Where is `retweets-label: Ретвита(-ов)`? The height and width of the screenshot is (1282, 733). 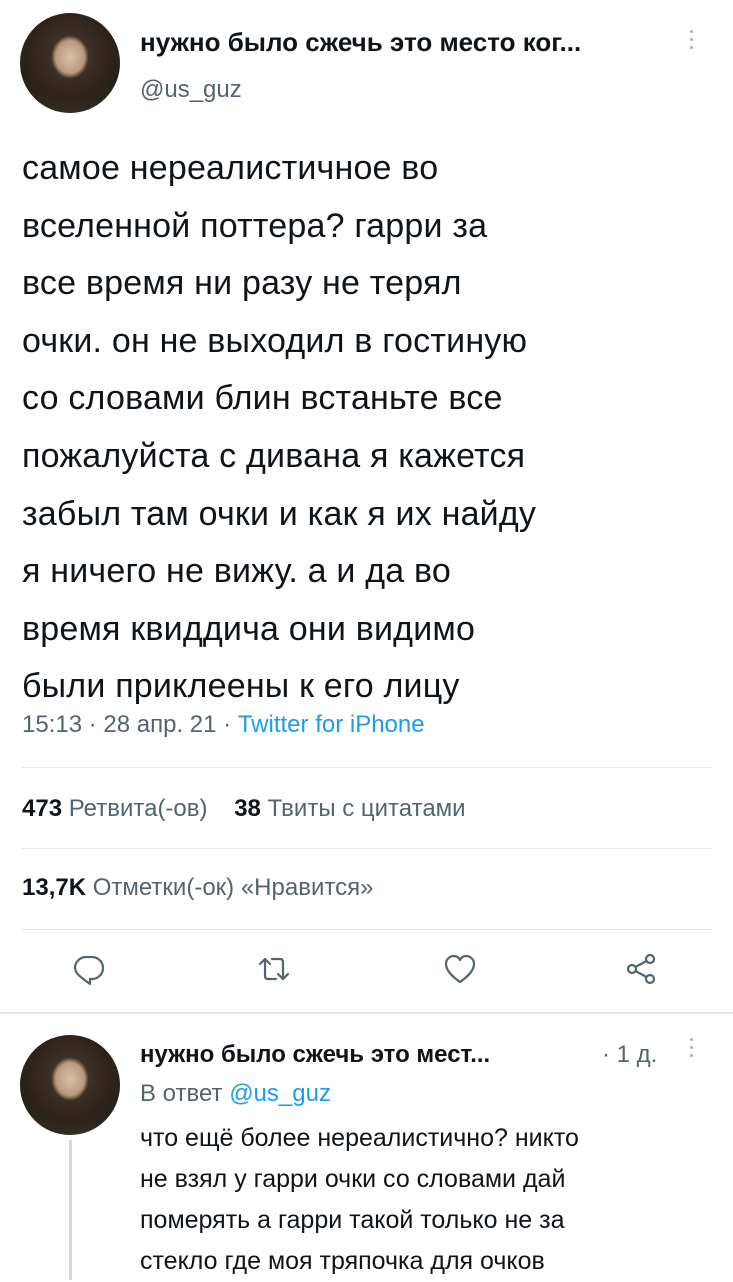 retweets-label: Ретвита(-ов) is located at coordinates (138, 808).